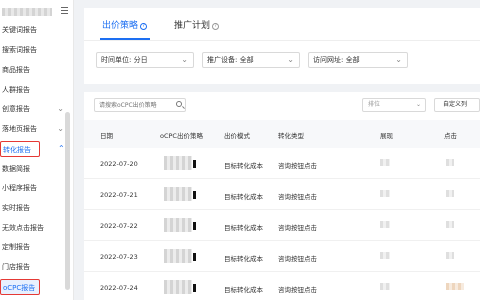 This screenshot has height=300, width=480. I want to click on column-header-impressions: 展现, so click(386, 135).